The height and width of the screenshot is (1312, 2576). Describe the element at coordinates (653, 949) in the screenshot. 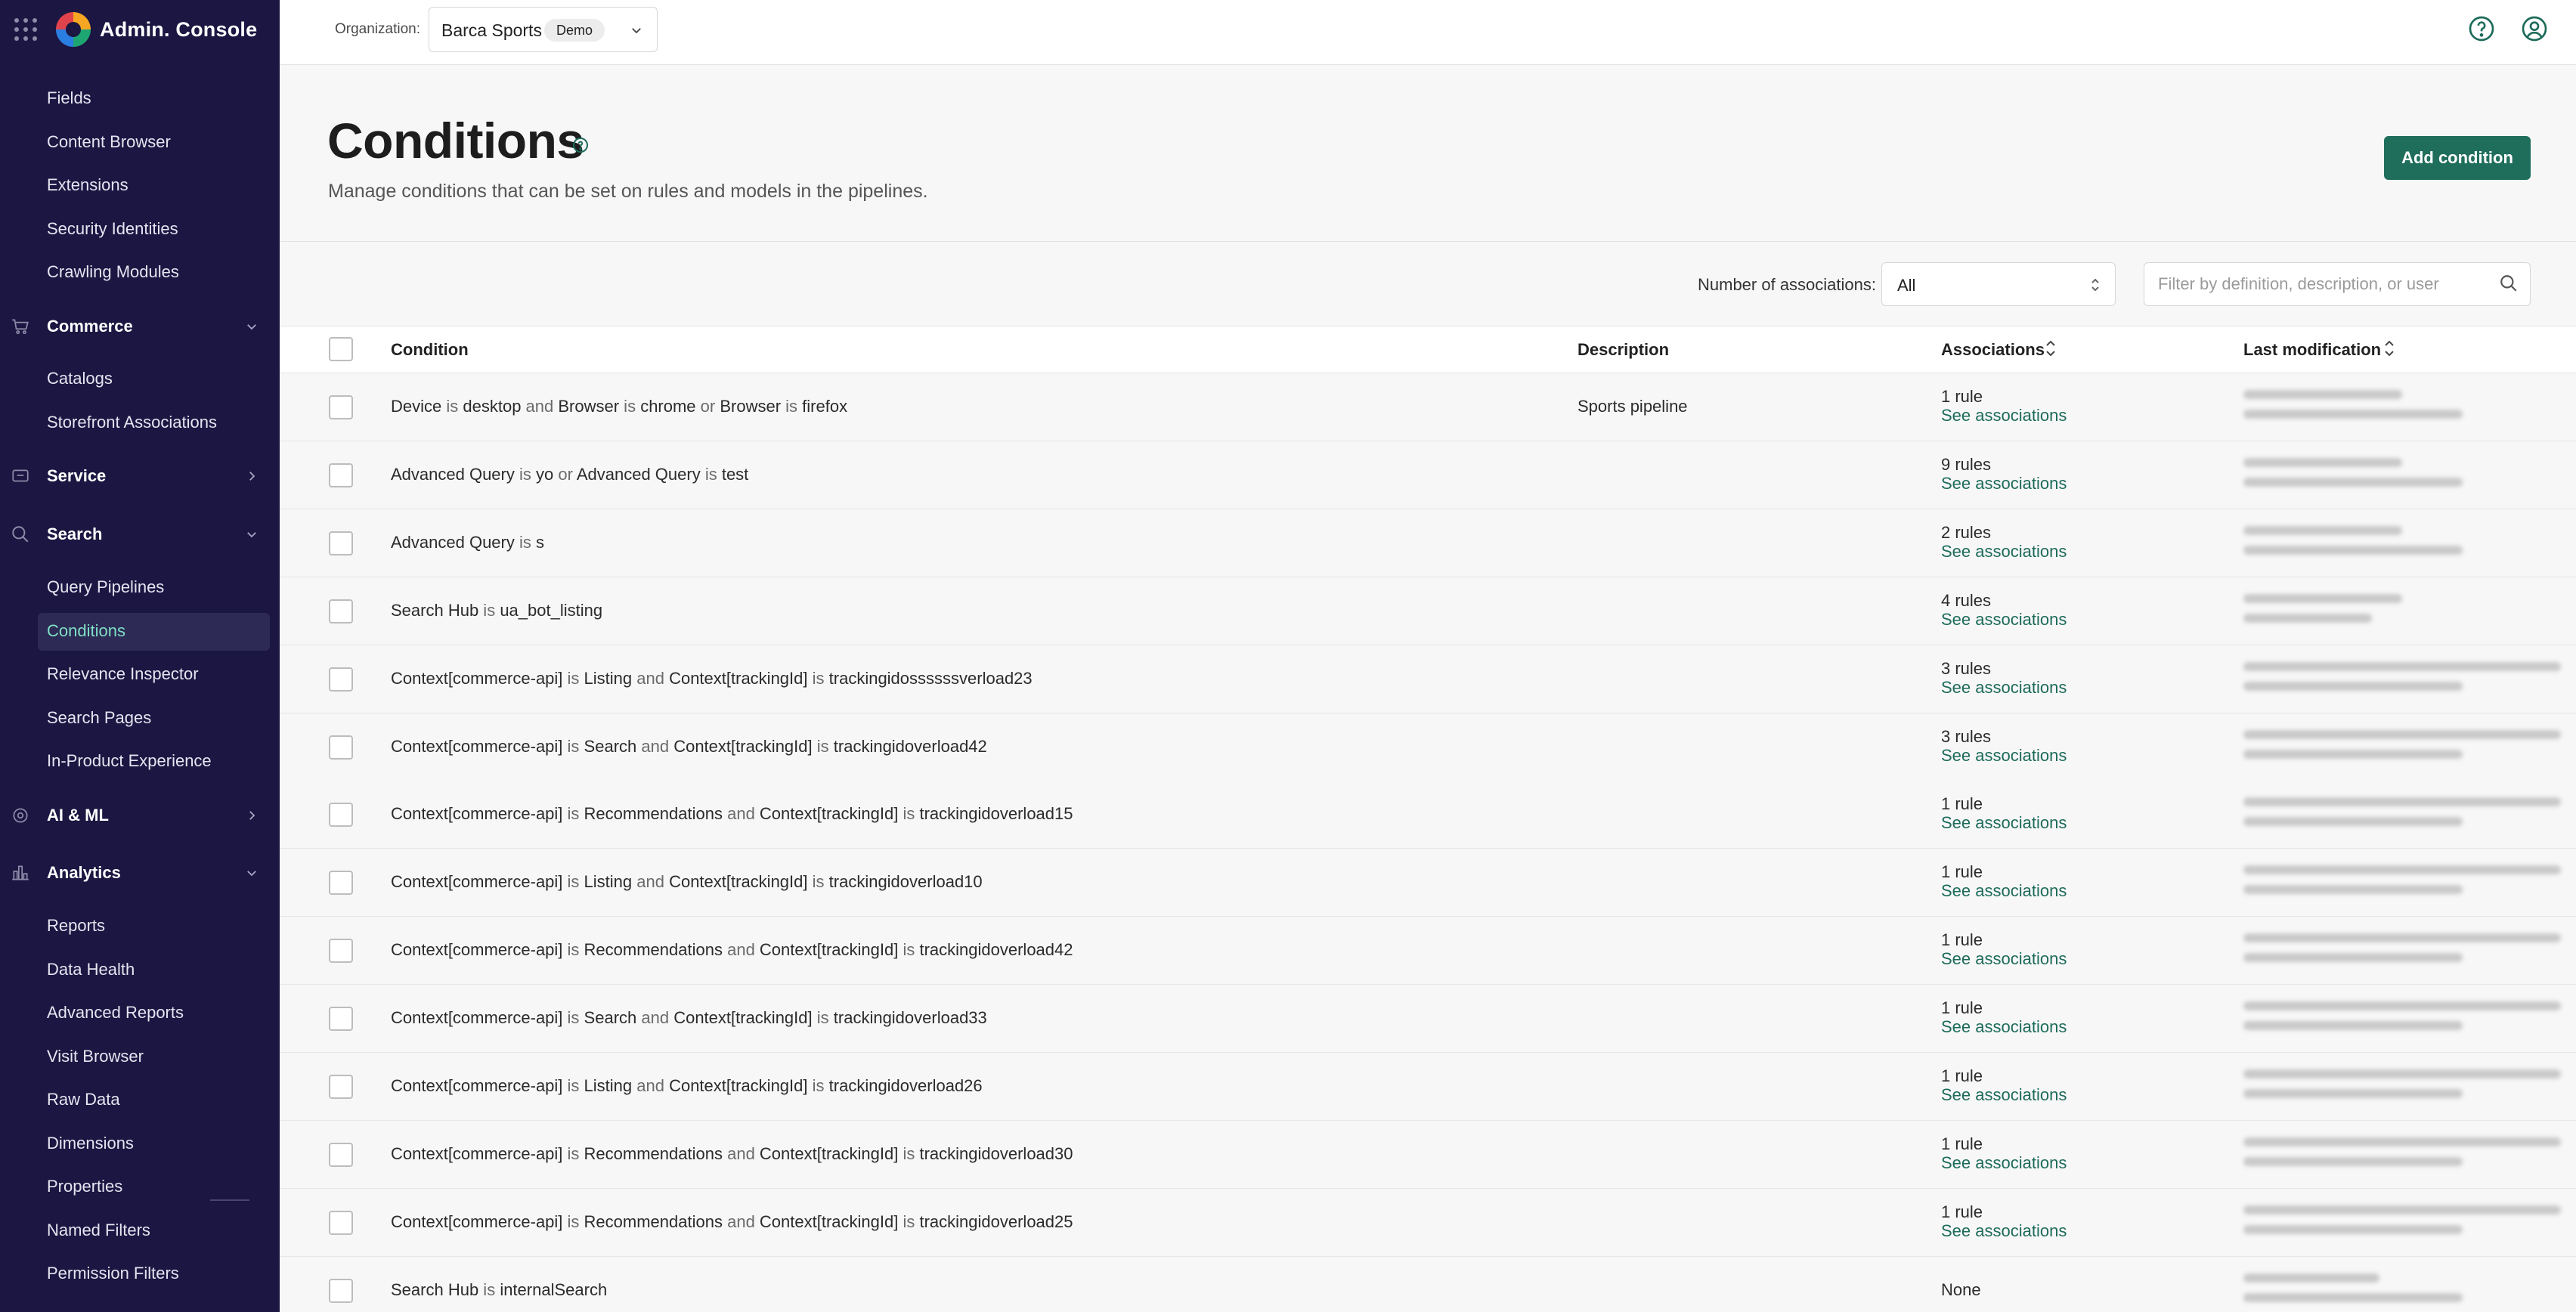

I see `condition-term: Recommendations` at that location.